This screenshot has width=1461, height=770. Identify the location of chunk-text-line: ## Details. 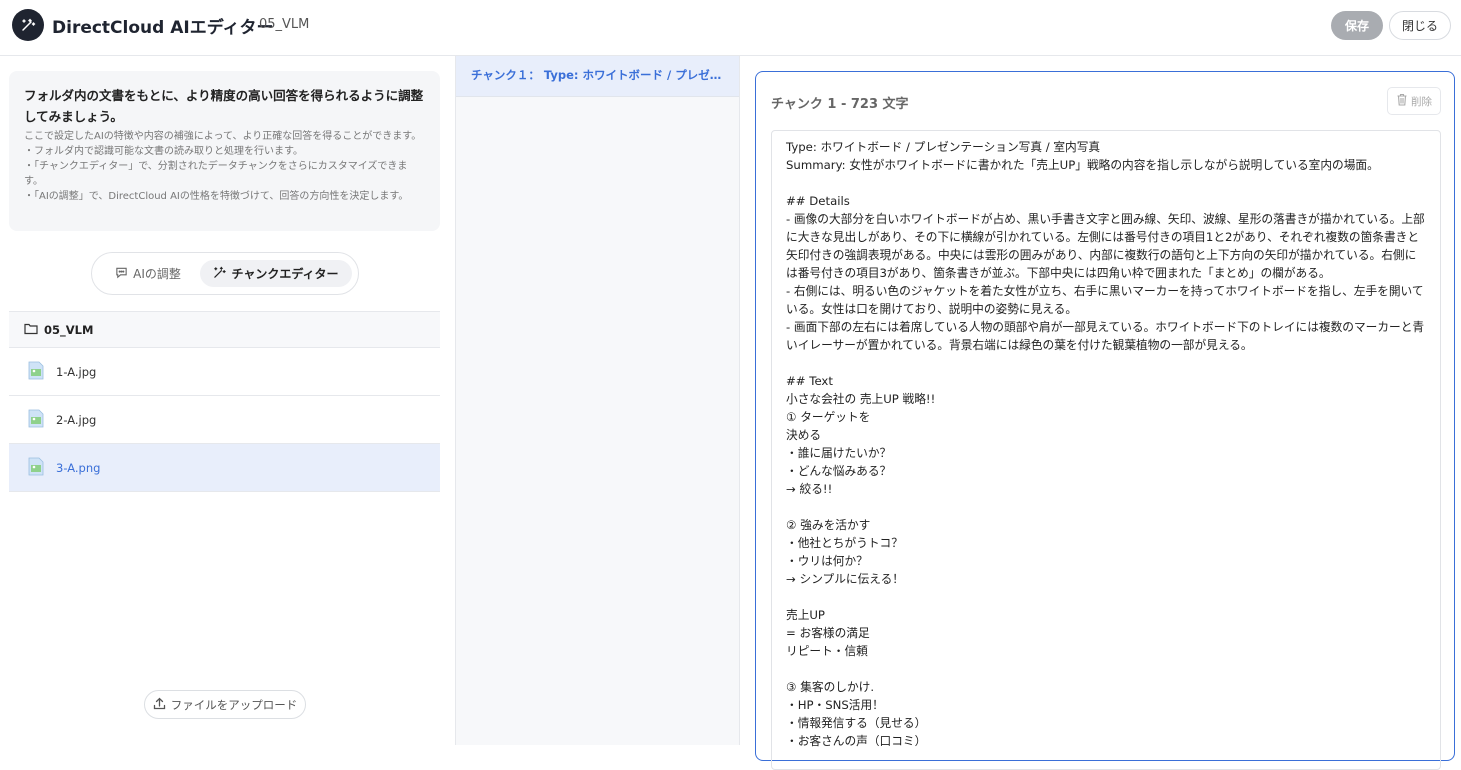
(818, 201).